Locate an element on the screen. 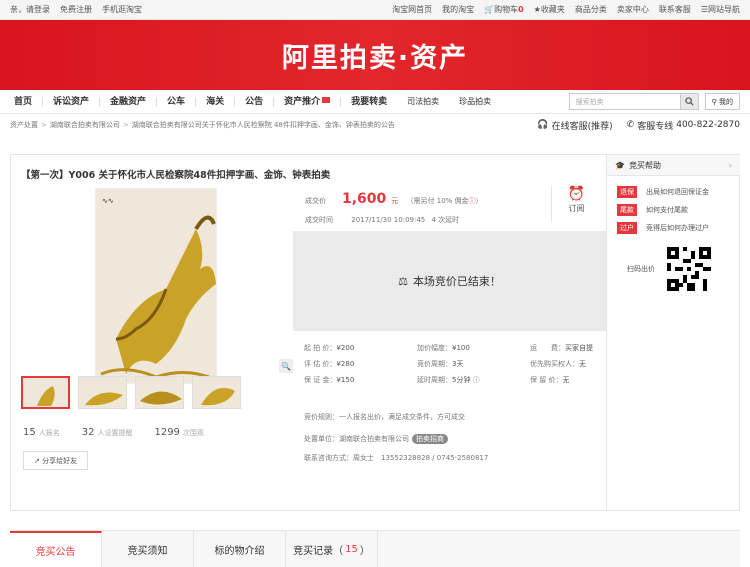 Image resolution: width=750 pixels, height=567 pixels. param-reserve: 保 留 价：无 is located at coordinates (550, 380).